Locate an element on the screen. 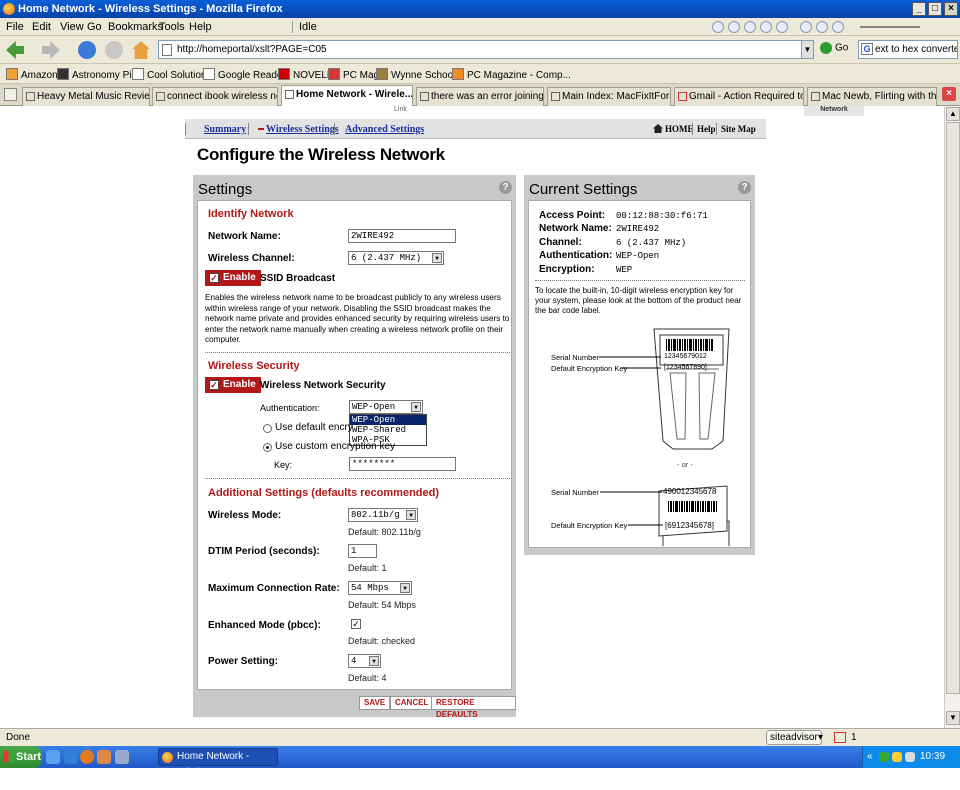  max-connection-rate-select: 54 Mbps ▼ is located at coordinates (380, 588).